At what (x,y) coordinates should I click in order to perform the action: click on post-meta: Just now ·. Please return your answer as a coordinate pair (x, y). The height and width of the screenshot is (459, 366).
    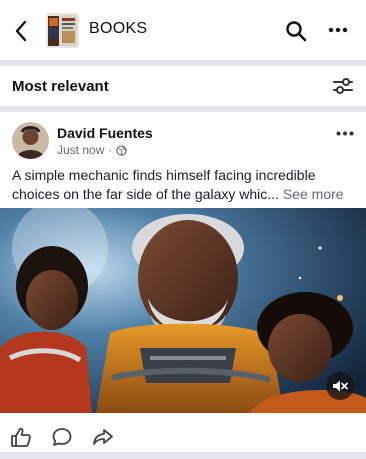
    Looking at the image, I should click on (92, 150).